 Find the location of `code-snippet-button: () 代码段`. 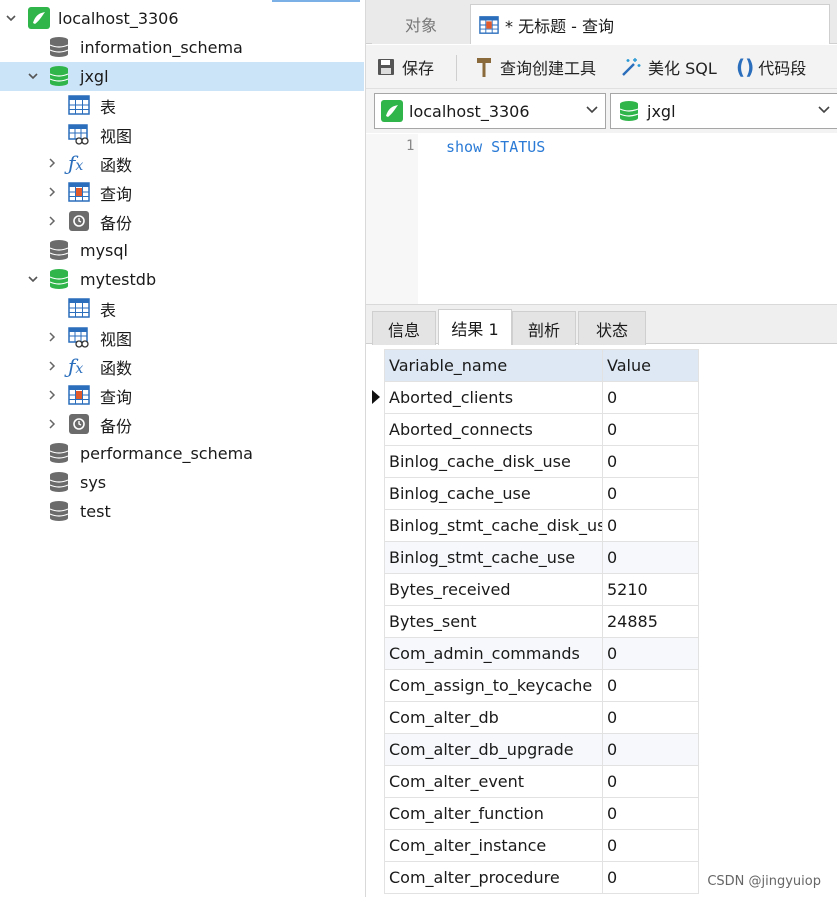

code-snippet-button: () 代码段 is located at coordinates (771, 67).